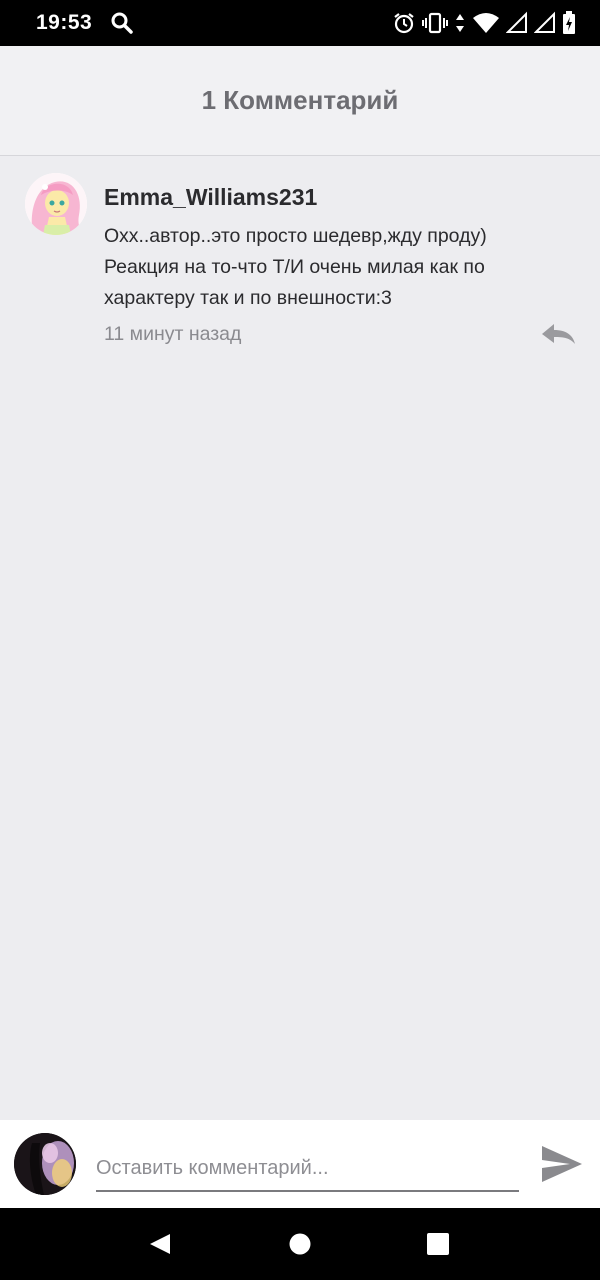 Image resolution: width=600 pixels, height=1280 pixels. What do you see at coordinates (558, 334) in the screenshot?
I see `reply-icon` at bounding box center [558, 334].